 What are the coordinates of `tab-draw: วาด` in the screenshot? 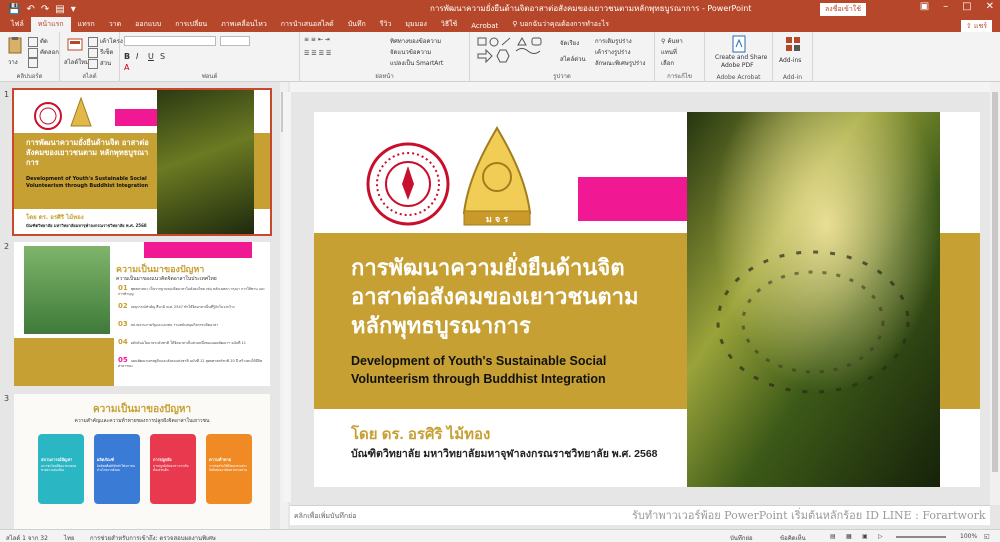 It's located at (115, 24).